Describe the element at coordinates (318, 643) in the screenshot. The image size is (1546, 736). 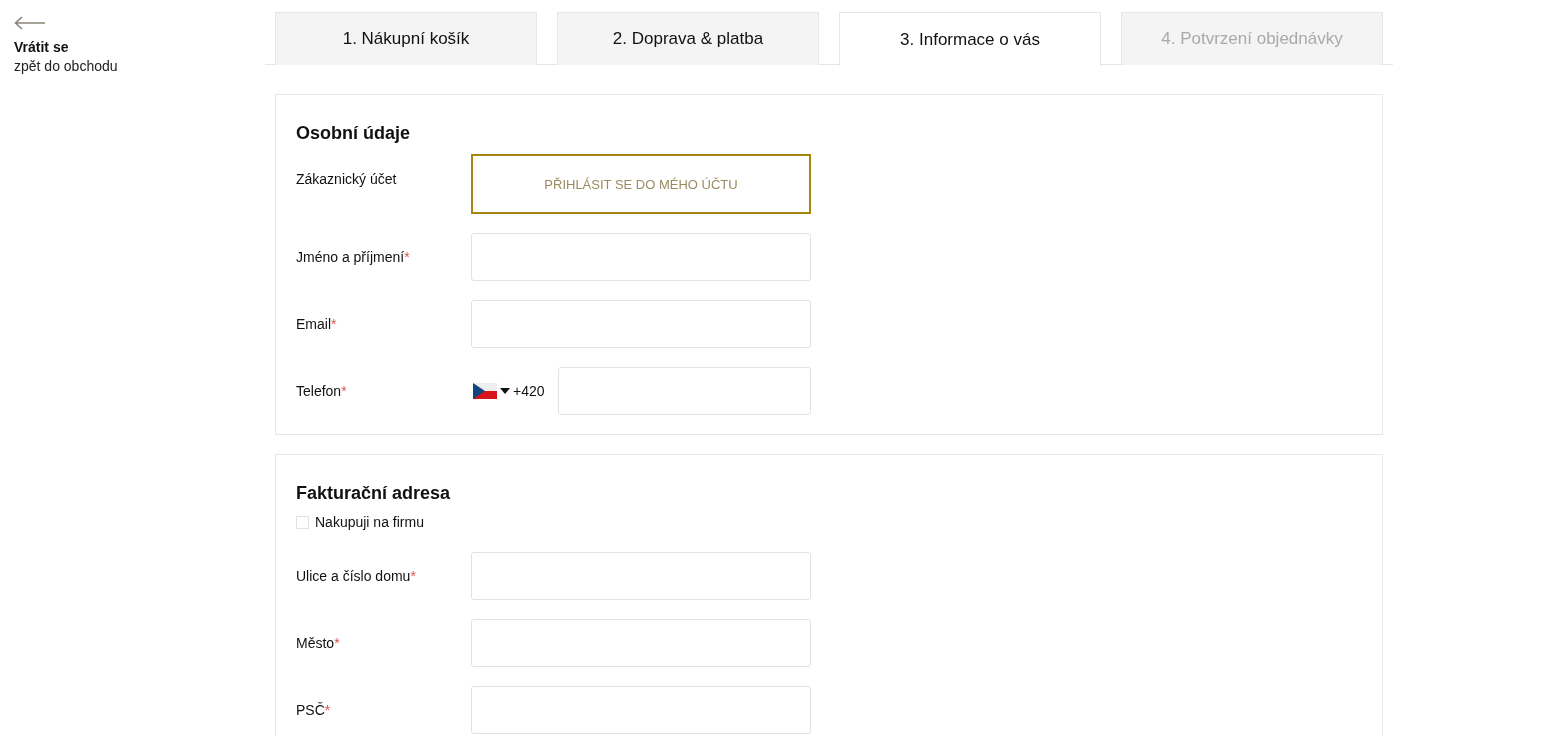
I see `field-label: Město*` at that location.